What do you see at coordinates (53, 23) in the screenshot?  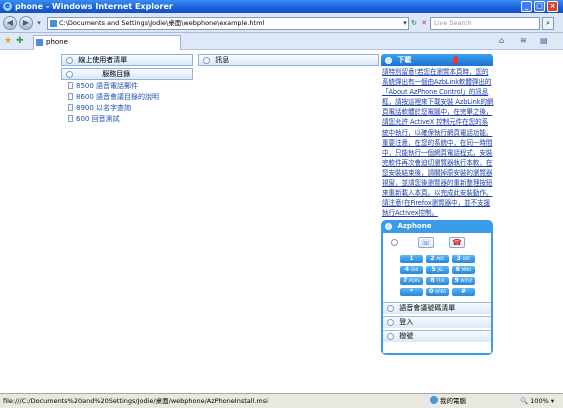 I see `page-icon` at bounding box center [53, 23].